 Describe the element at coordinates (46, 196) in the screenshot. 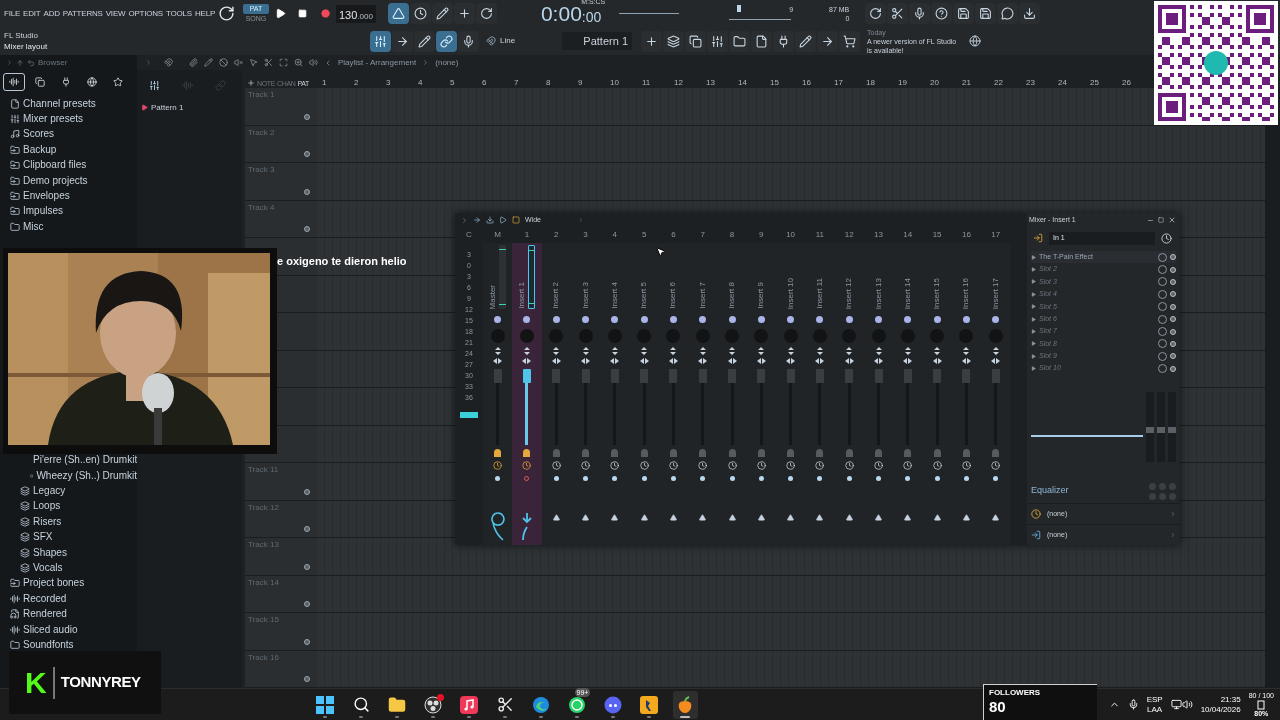

I see `browser-item: Envelopes` at that location.